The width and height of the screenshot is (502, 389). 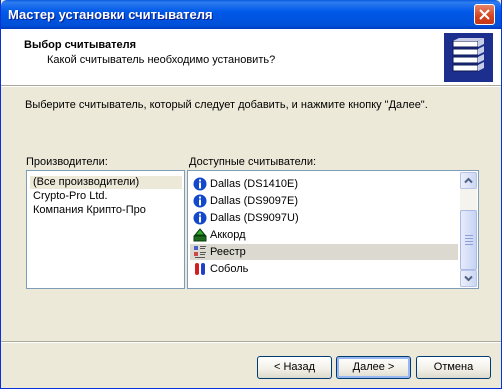 What do you see at coordinates (200, 269) in the screenshot?
I see `sobol-icon` at bounding box center [200, 269].